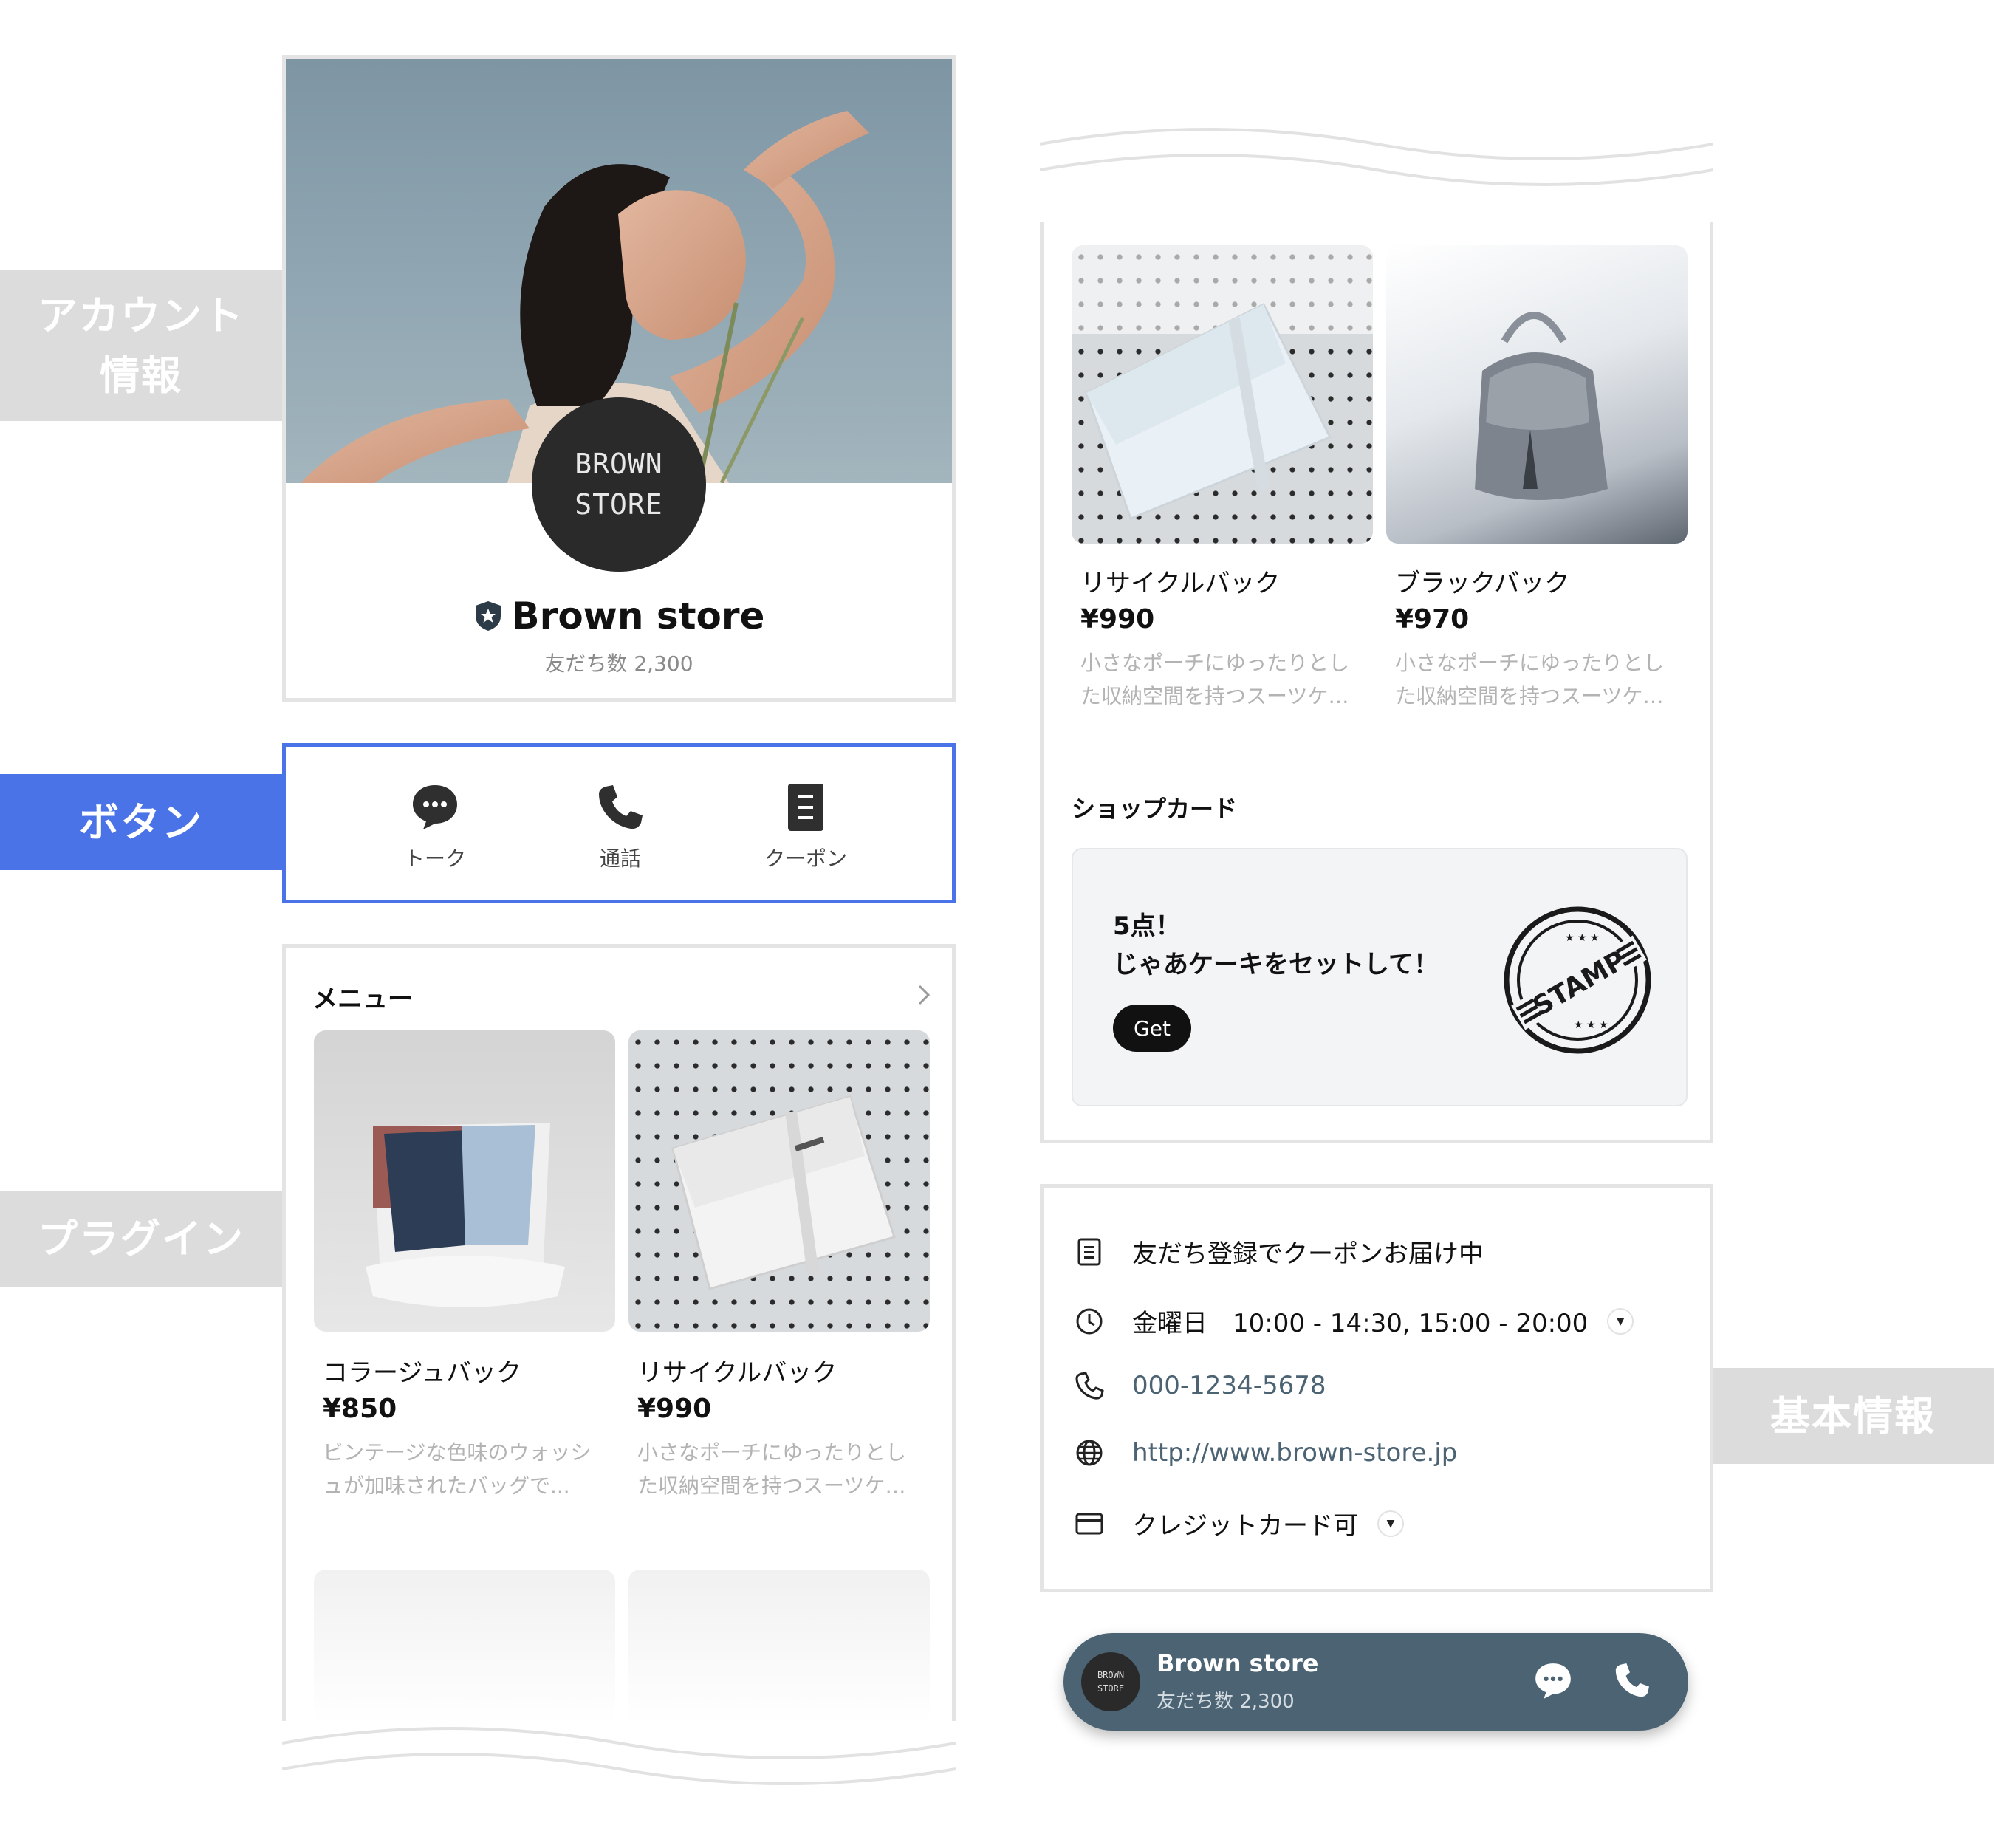  I want to click on product-name: ブラックバック, so click(1482, 583).